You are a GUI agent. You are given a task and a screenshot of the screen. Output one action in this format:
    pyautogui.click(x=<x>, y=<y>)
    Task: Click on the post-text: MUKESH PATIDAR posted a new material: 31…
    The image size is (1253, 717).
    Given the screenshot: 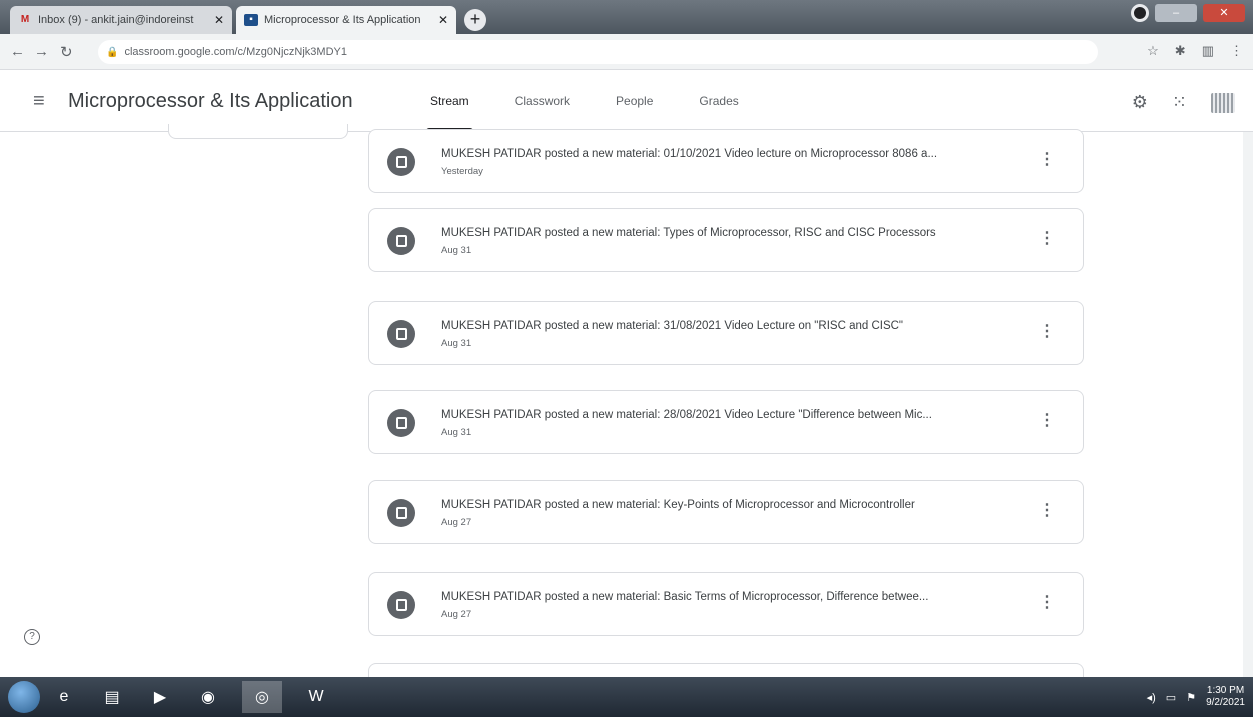 What is the action you would take?
    pyautogui.click(x=672, y=326)
    